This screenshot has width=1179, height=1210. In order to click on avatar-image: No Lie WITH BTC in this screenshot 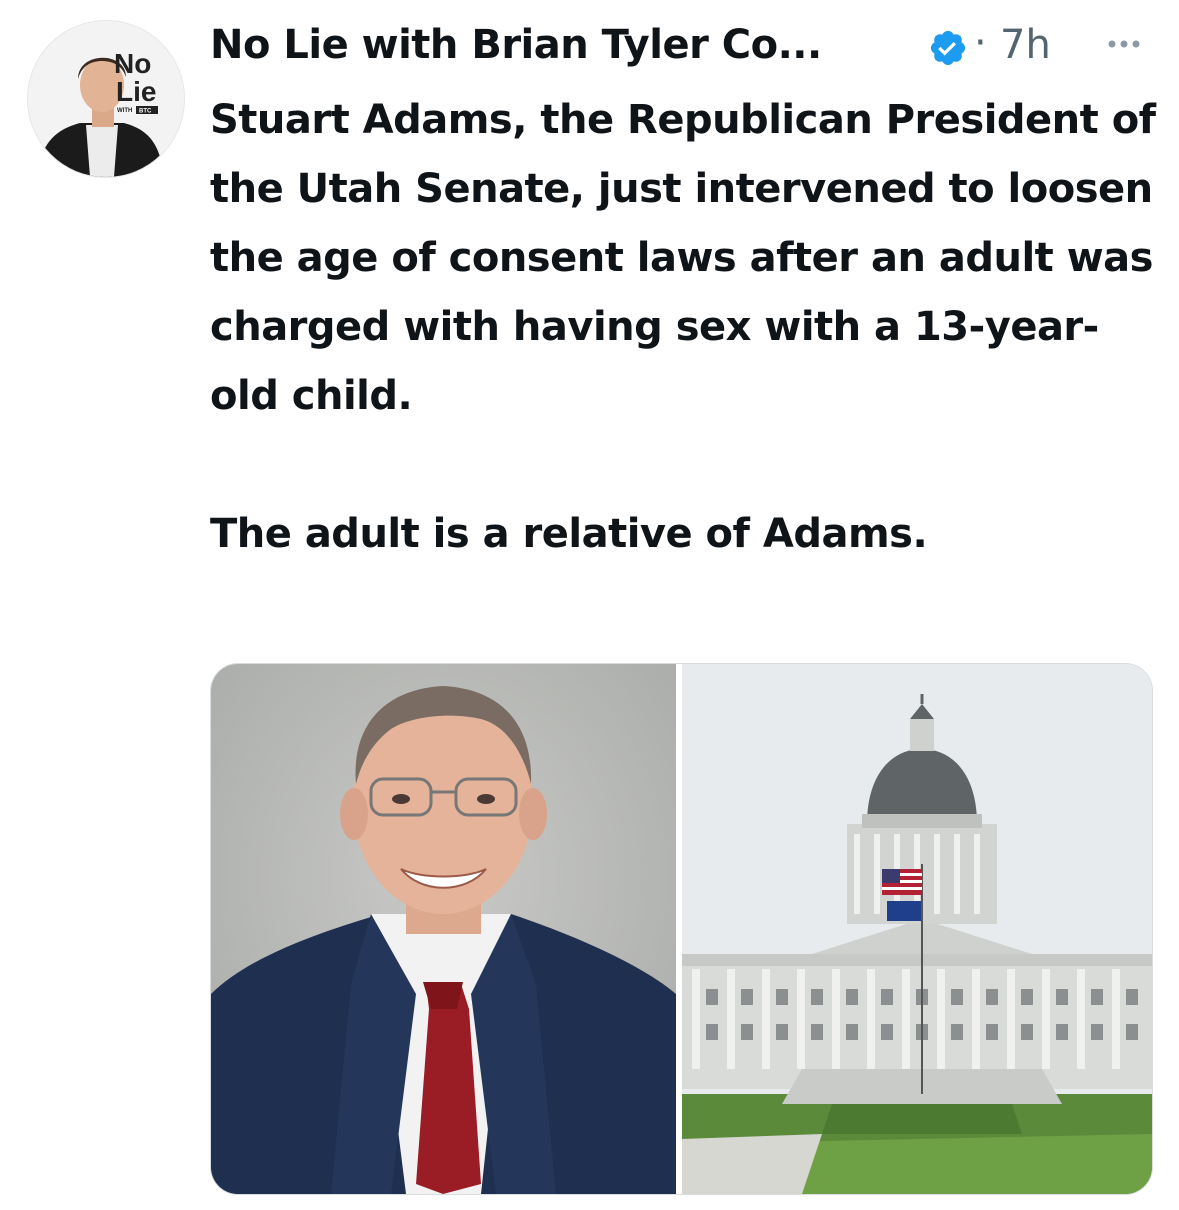, I will do `click(106, 99)`.